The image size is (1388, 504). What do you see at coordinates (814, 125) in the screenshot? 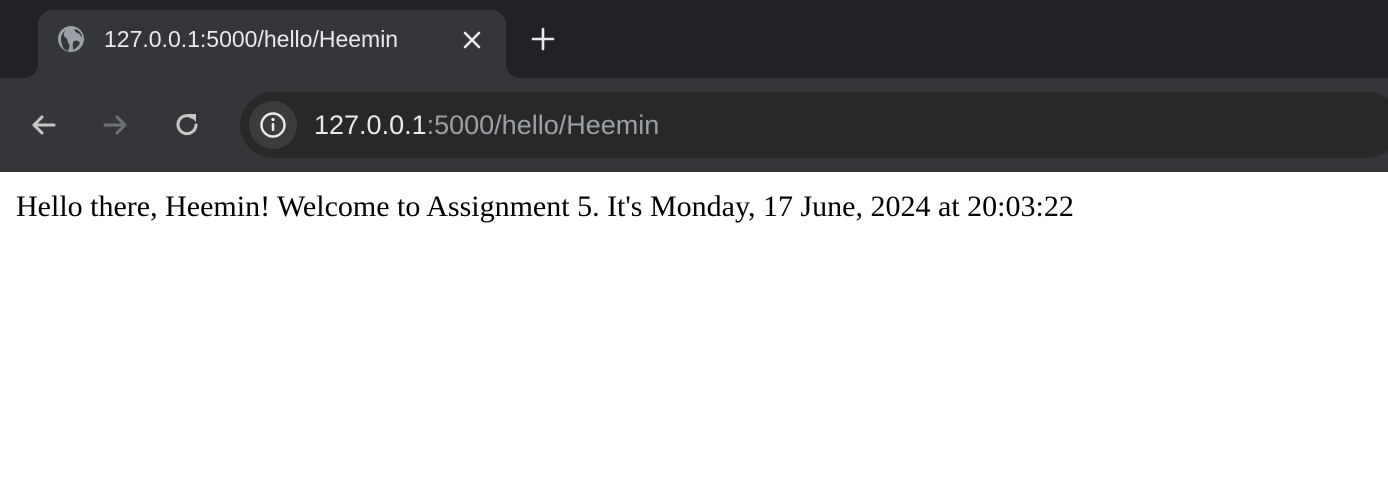
I see `address-bar: 127.0.0.1:5000/hello/Heemin` at bounding box center [814, 125].